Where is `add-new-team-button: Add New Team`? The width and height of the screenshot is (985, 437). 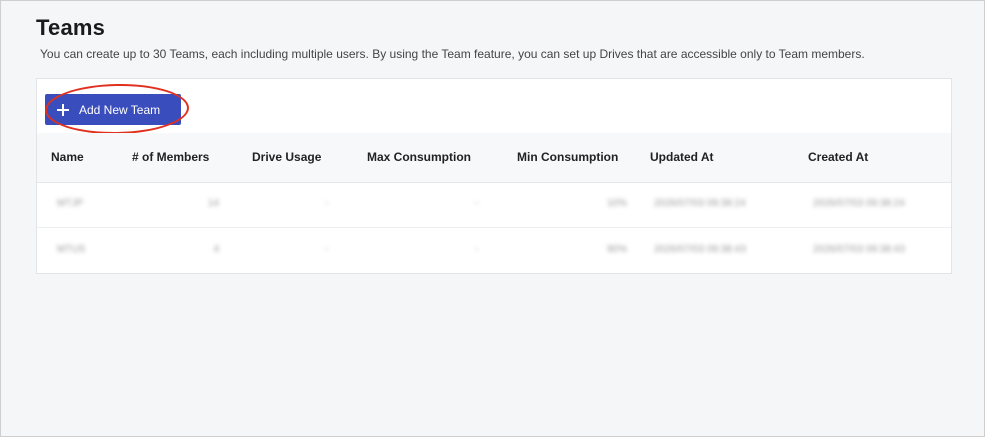
add-new-team-button: Add New Team is located at coordinates (113, 109).